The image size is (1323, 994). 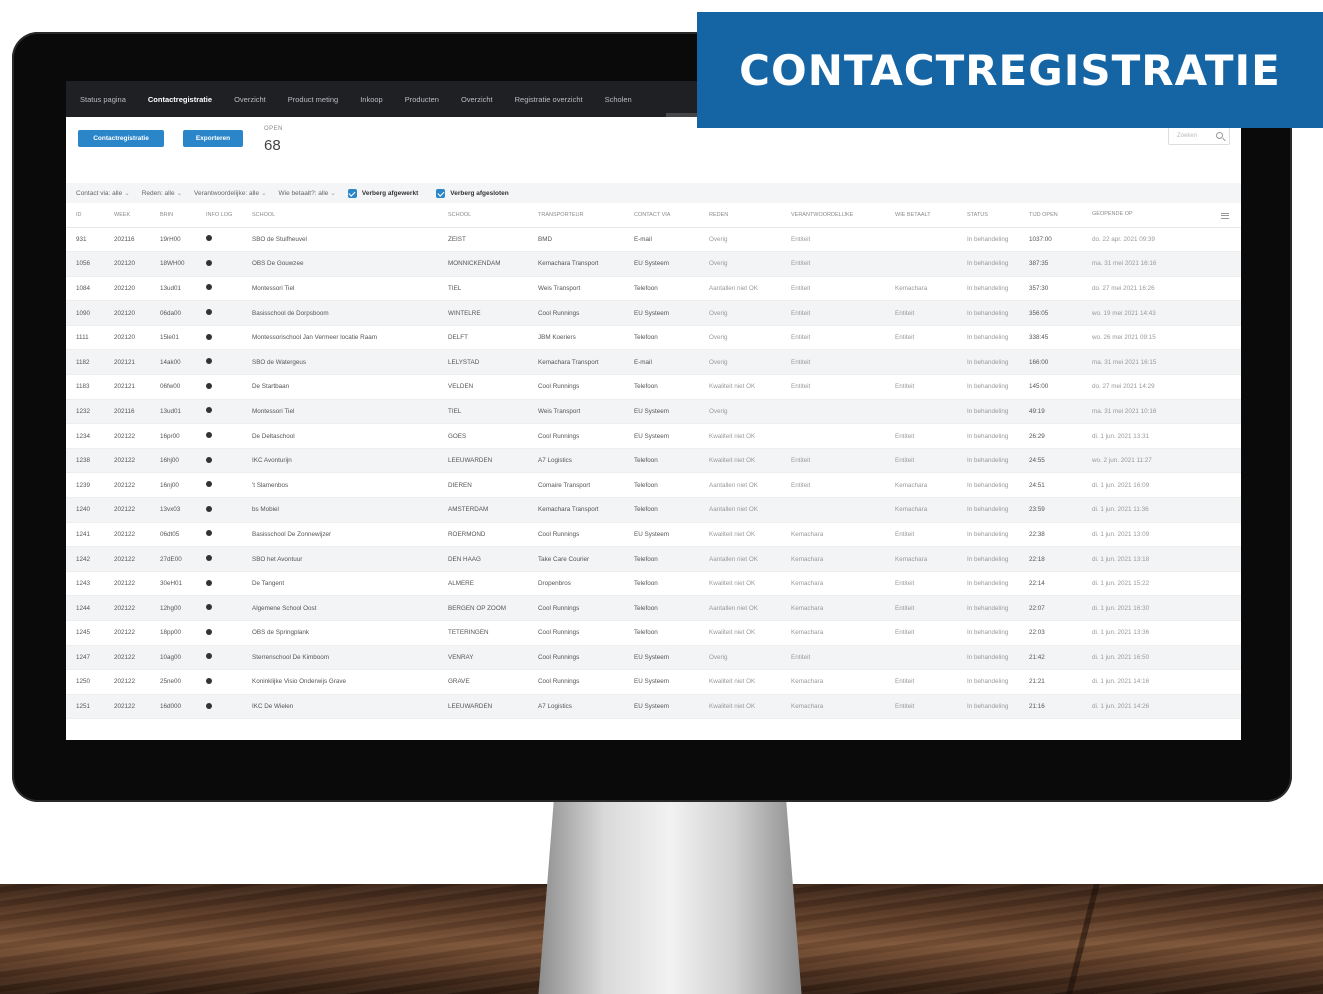 I want to click on nav-item-inkoop: Inkoop, so click(x=371, y=99).